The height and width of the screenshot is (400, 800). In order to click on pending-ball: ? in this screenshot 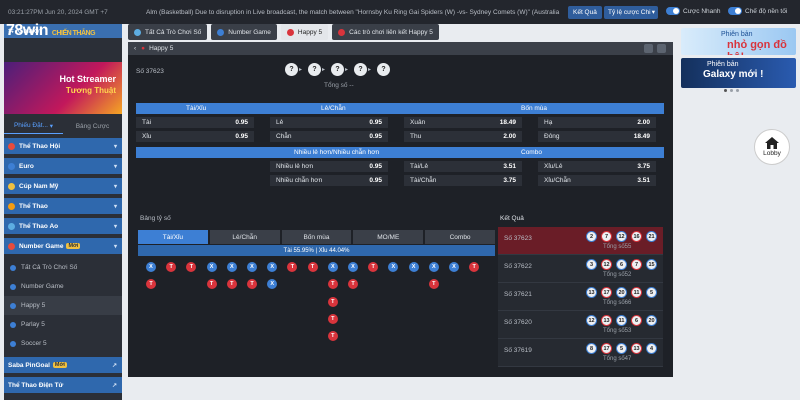, I will do `click(314, 69)`.